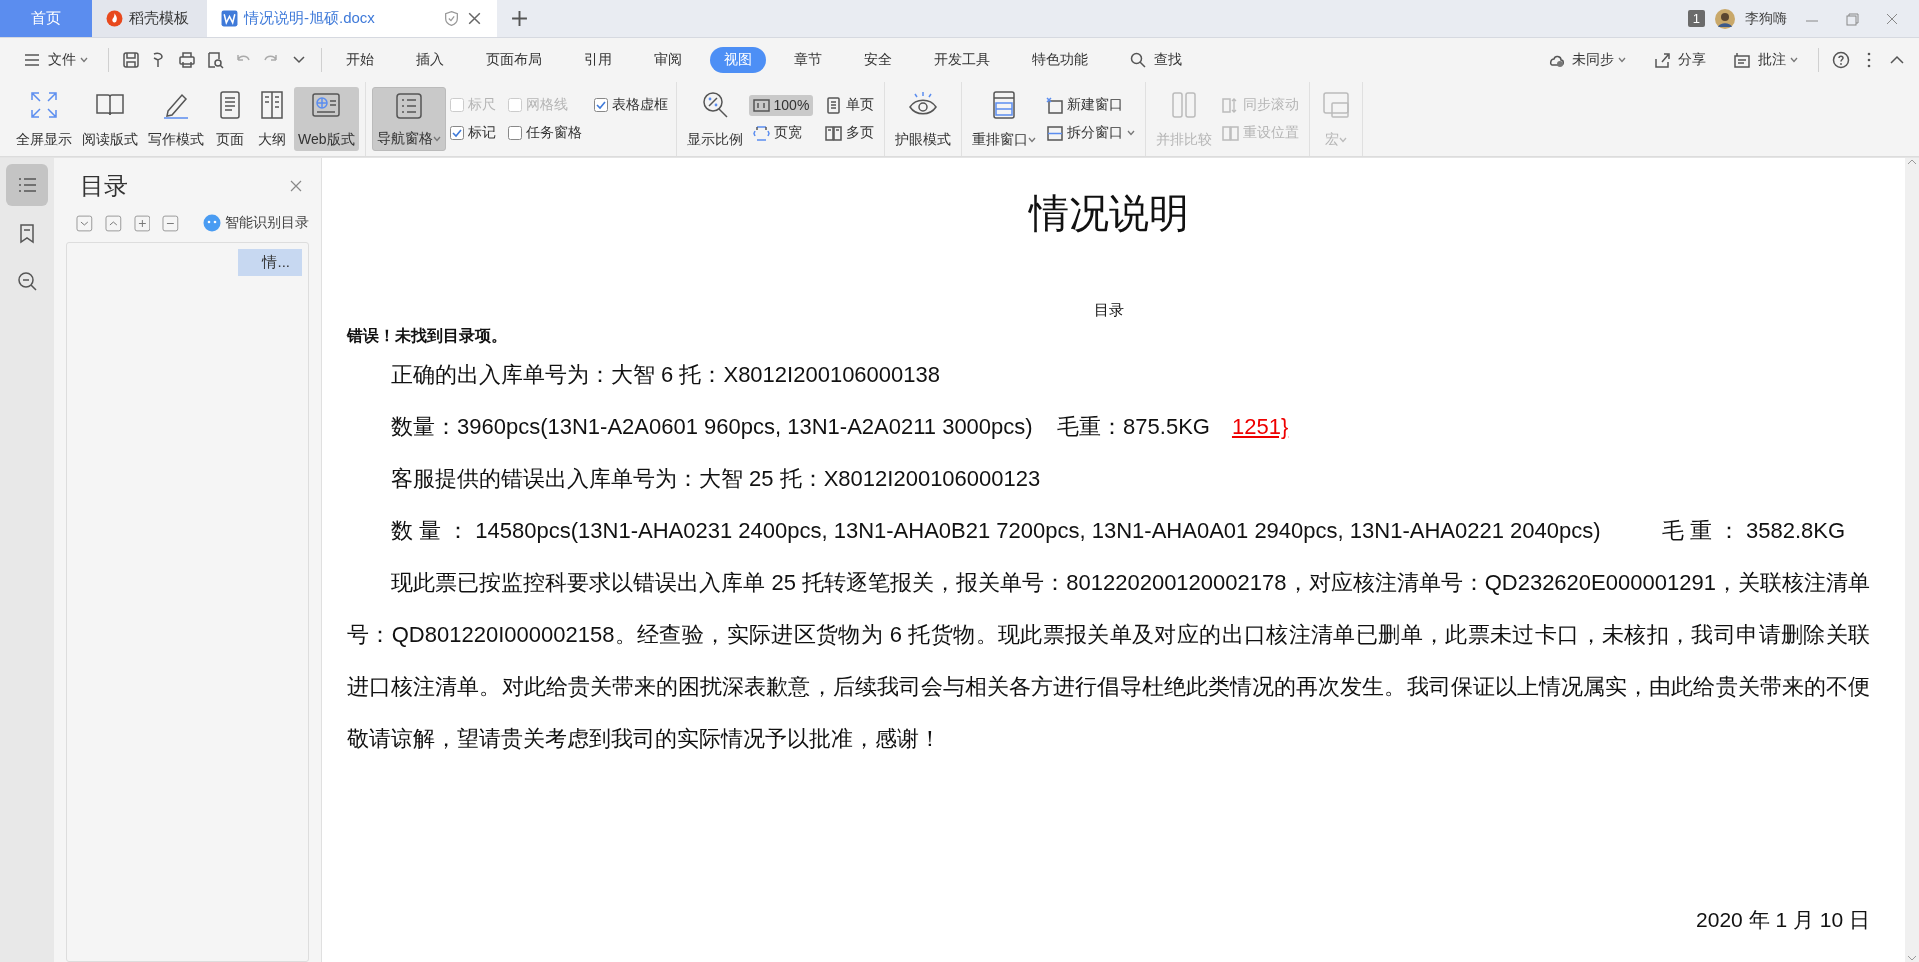 The height and width of the screenshot is (962, 1919). Describe the element at coordinates (44, 105) in the screenshot. I see `fullscreen-icon` at that location.